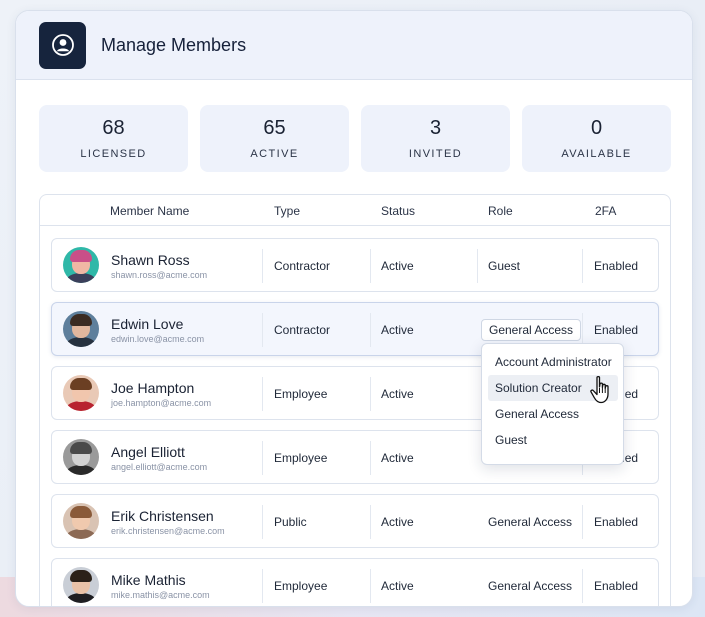  I want to click on stat-label: INVITED, so click(435, 154).